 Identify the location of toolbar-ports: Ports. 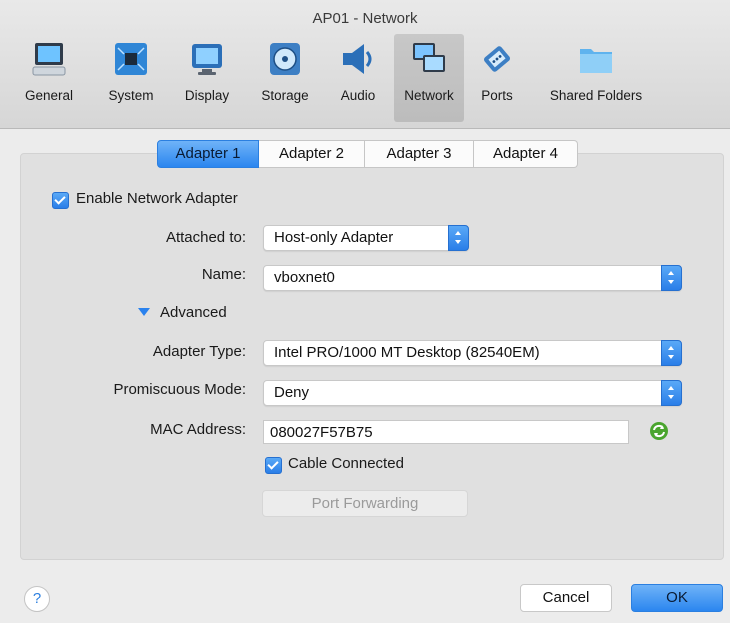
(497, 78).